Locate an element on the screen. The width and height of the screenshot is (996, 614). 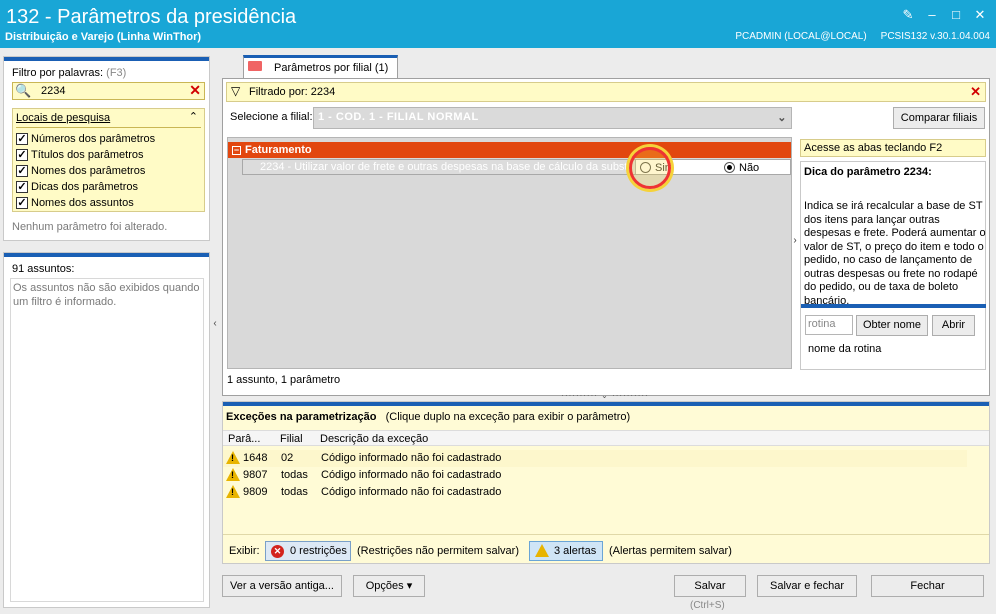
collapse-icon: ⌃ is located at coordinates (193, 116).